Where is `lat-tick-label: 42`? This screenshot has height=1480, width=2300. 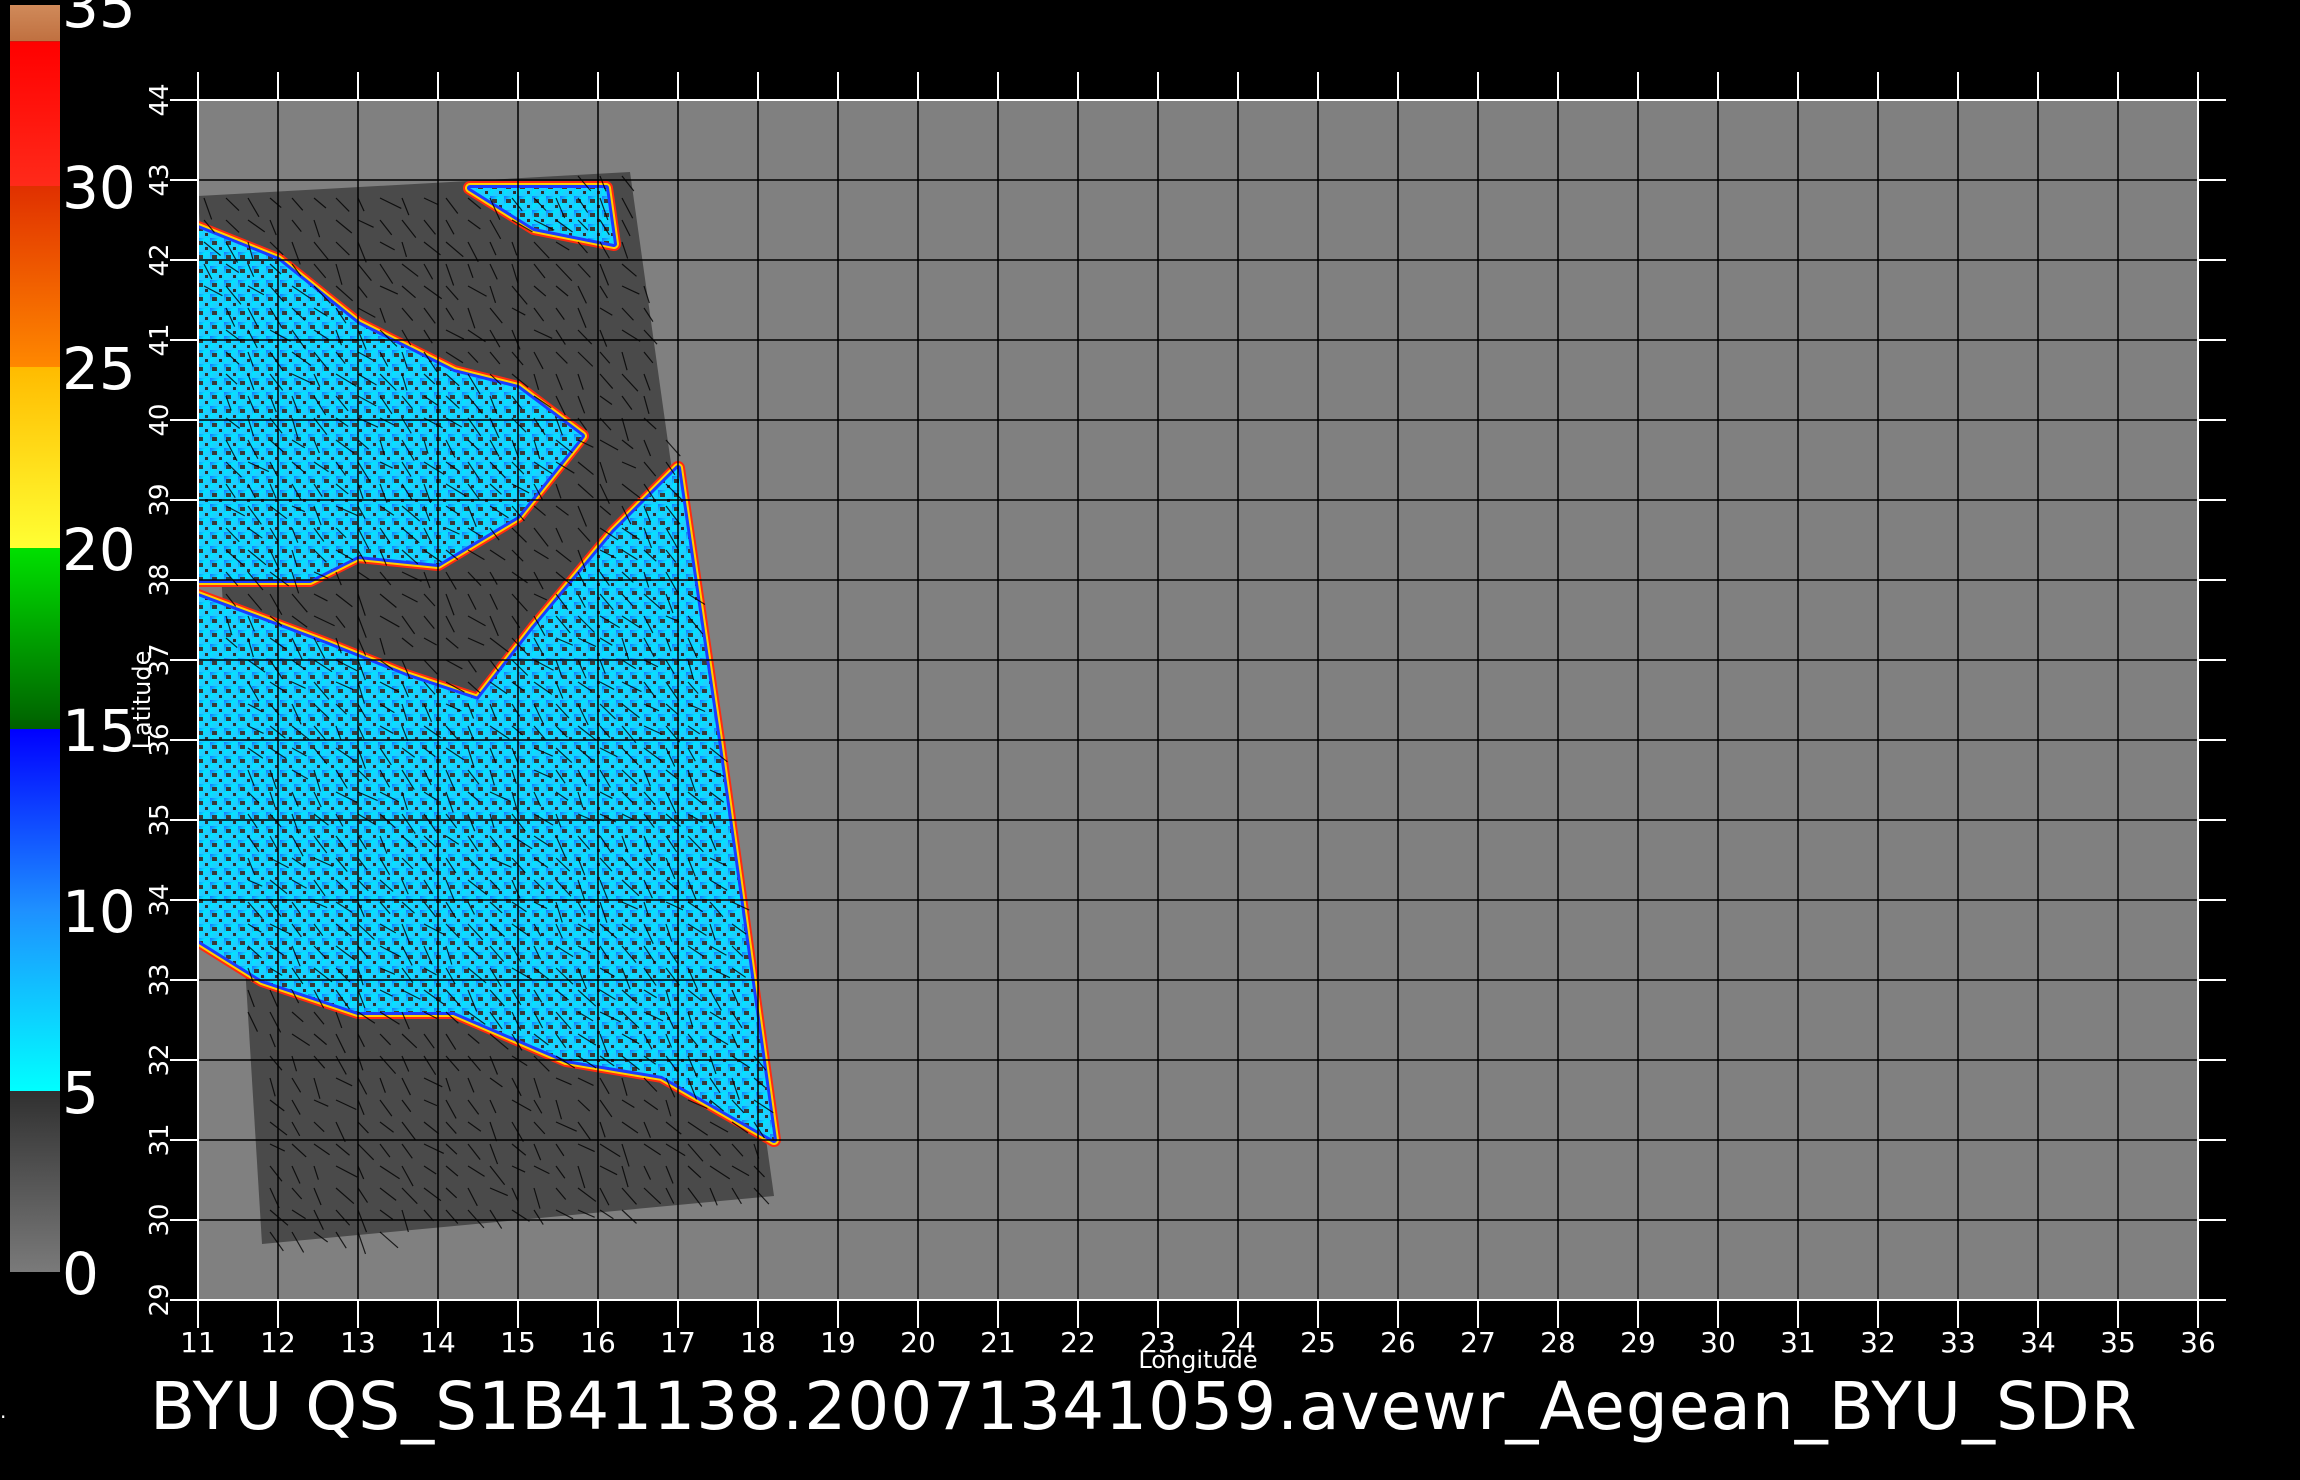
lat-tick-label: 42 is located at coordinates (160, 259).